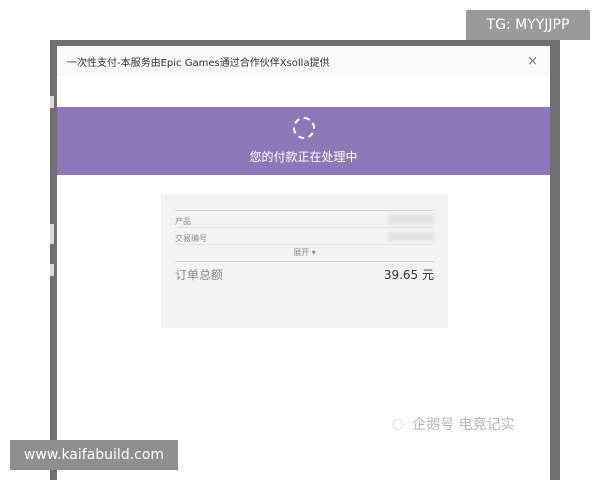 This screenshot has width=600, height=480. What do you see at coordinates (408, 275) in the screenshot?
I see `order-total-value: 39.65 元` at bounding box center [408, 275].